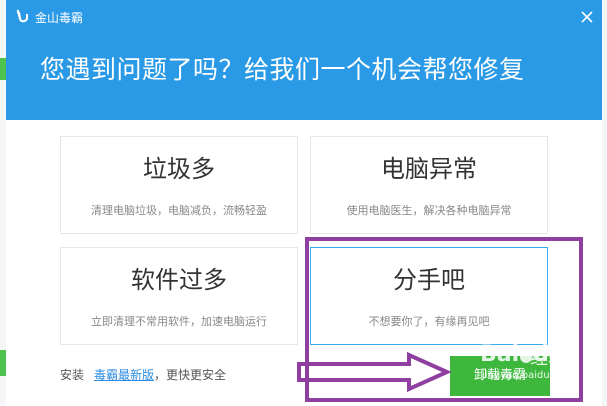 The height and width of the screenshot is (406, 607). What do you see at coordinates (500, 376) in the screenshot?
I see `uninstall-button: 卸载毒霸` at bounding box center [500, 376].